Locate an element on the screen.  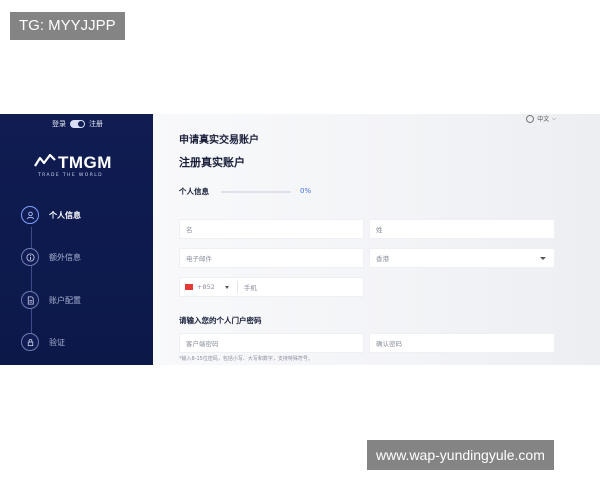
step-label: 个人信息 is located at coordinates (65, 215).